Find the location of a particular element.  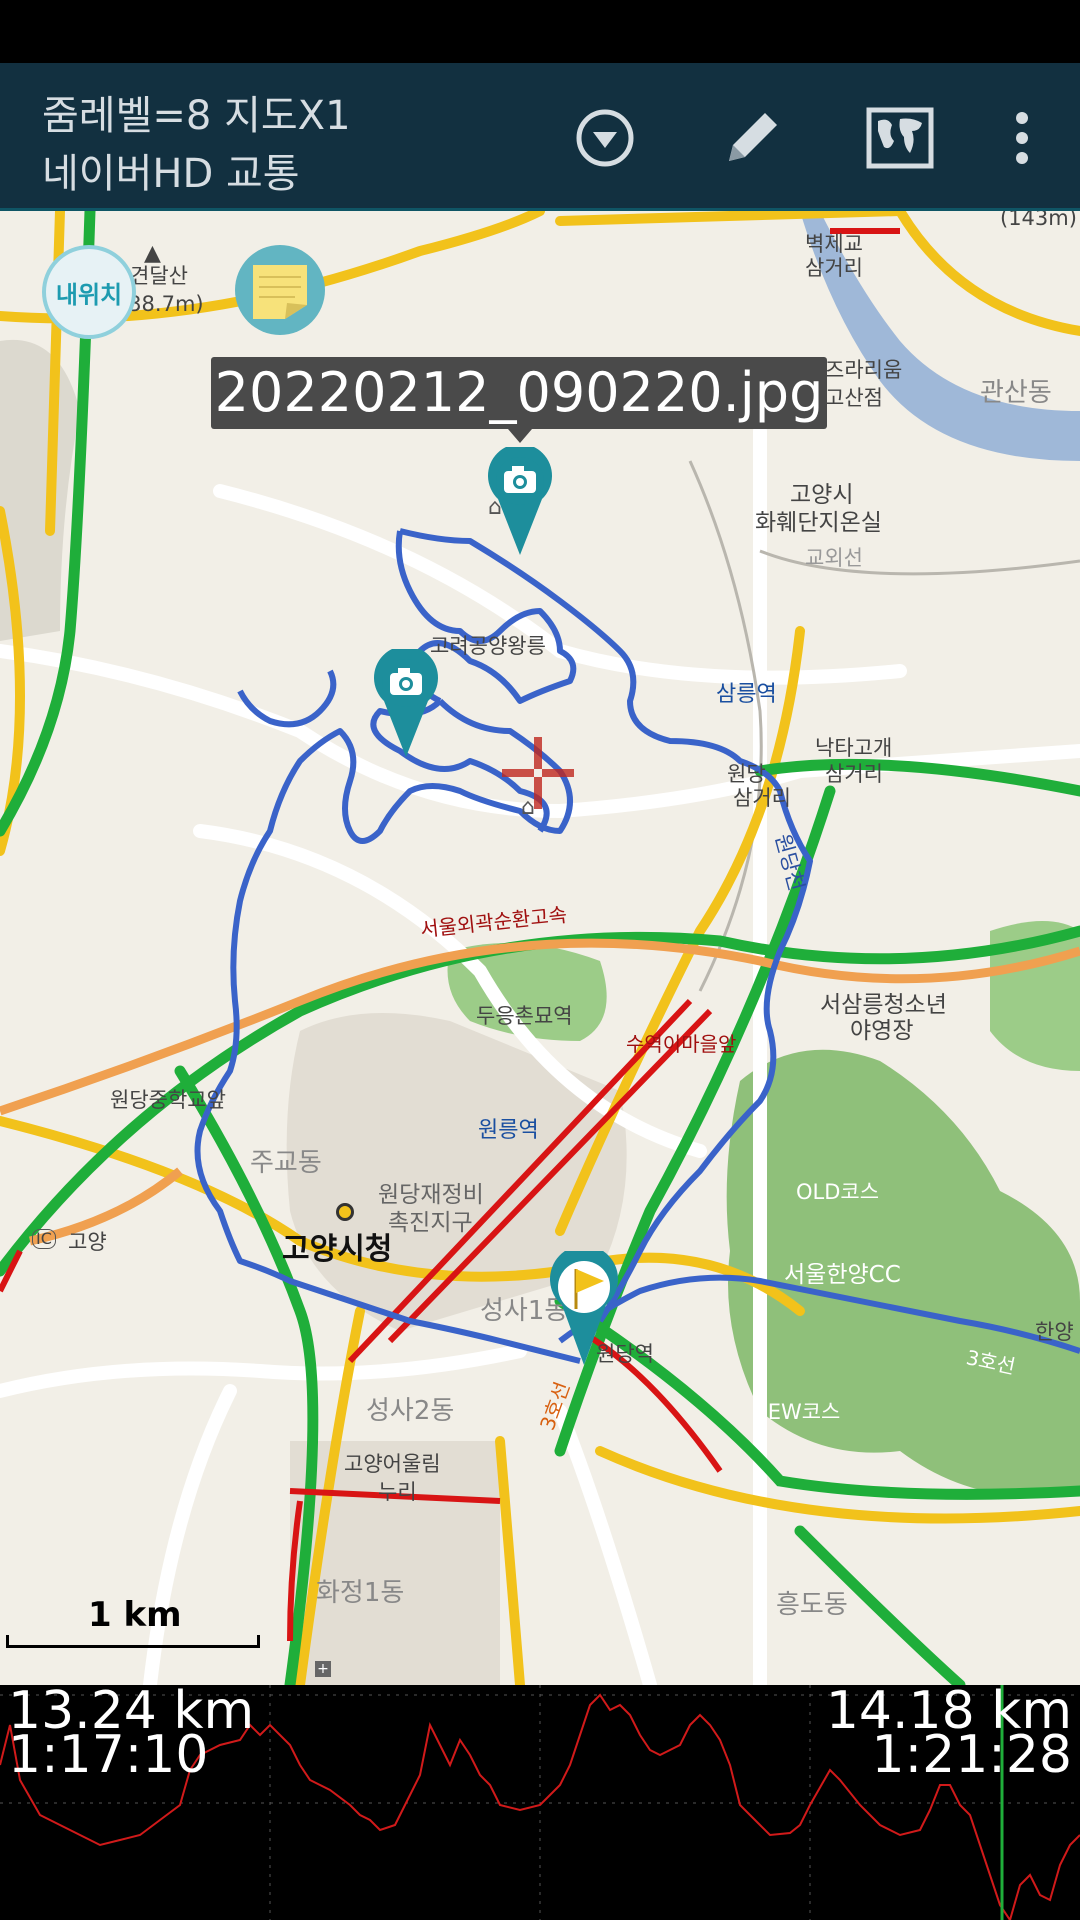

map-source-text: 네이버HD 교통 is located at coordinates (171, 170).